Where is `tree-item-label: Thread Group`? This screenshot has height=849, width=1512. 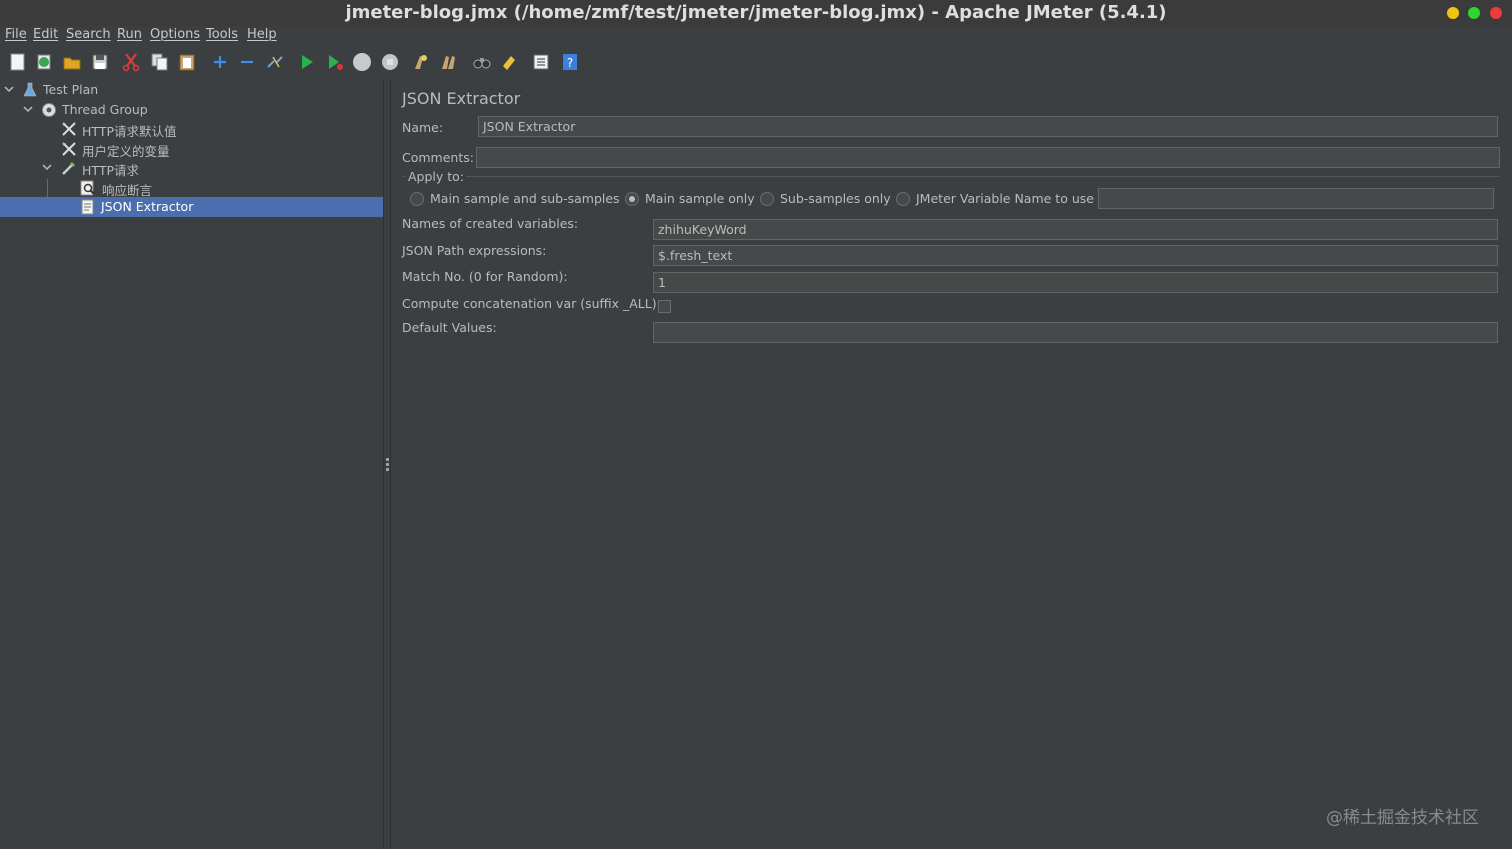 tree-item-label: Thread Group is located at coordinates (105, 109).